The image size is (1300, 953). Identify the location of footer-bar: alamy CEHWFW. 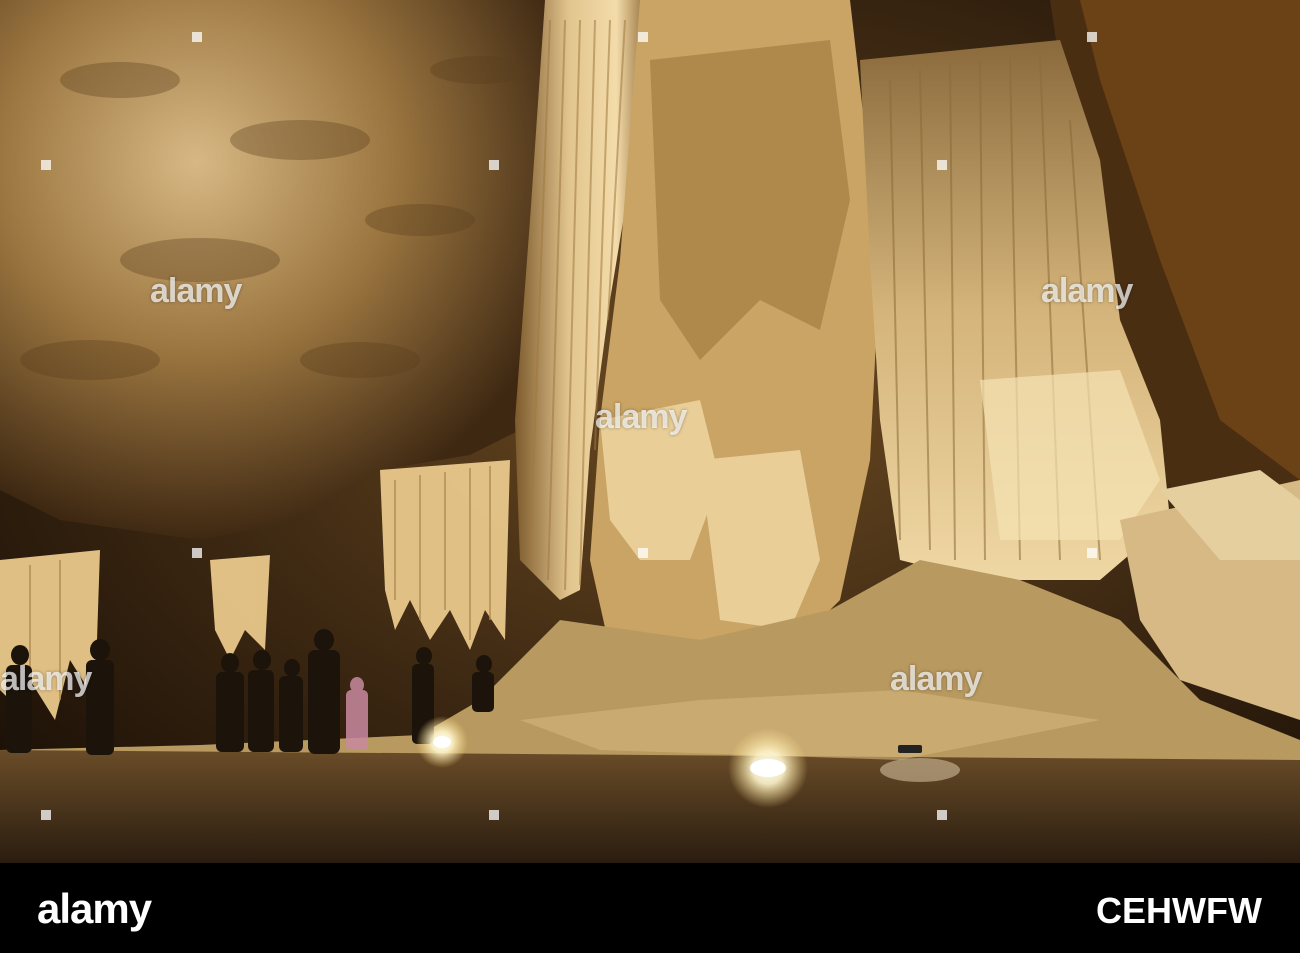
(650, 908).